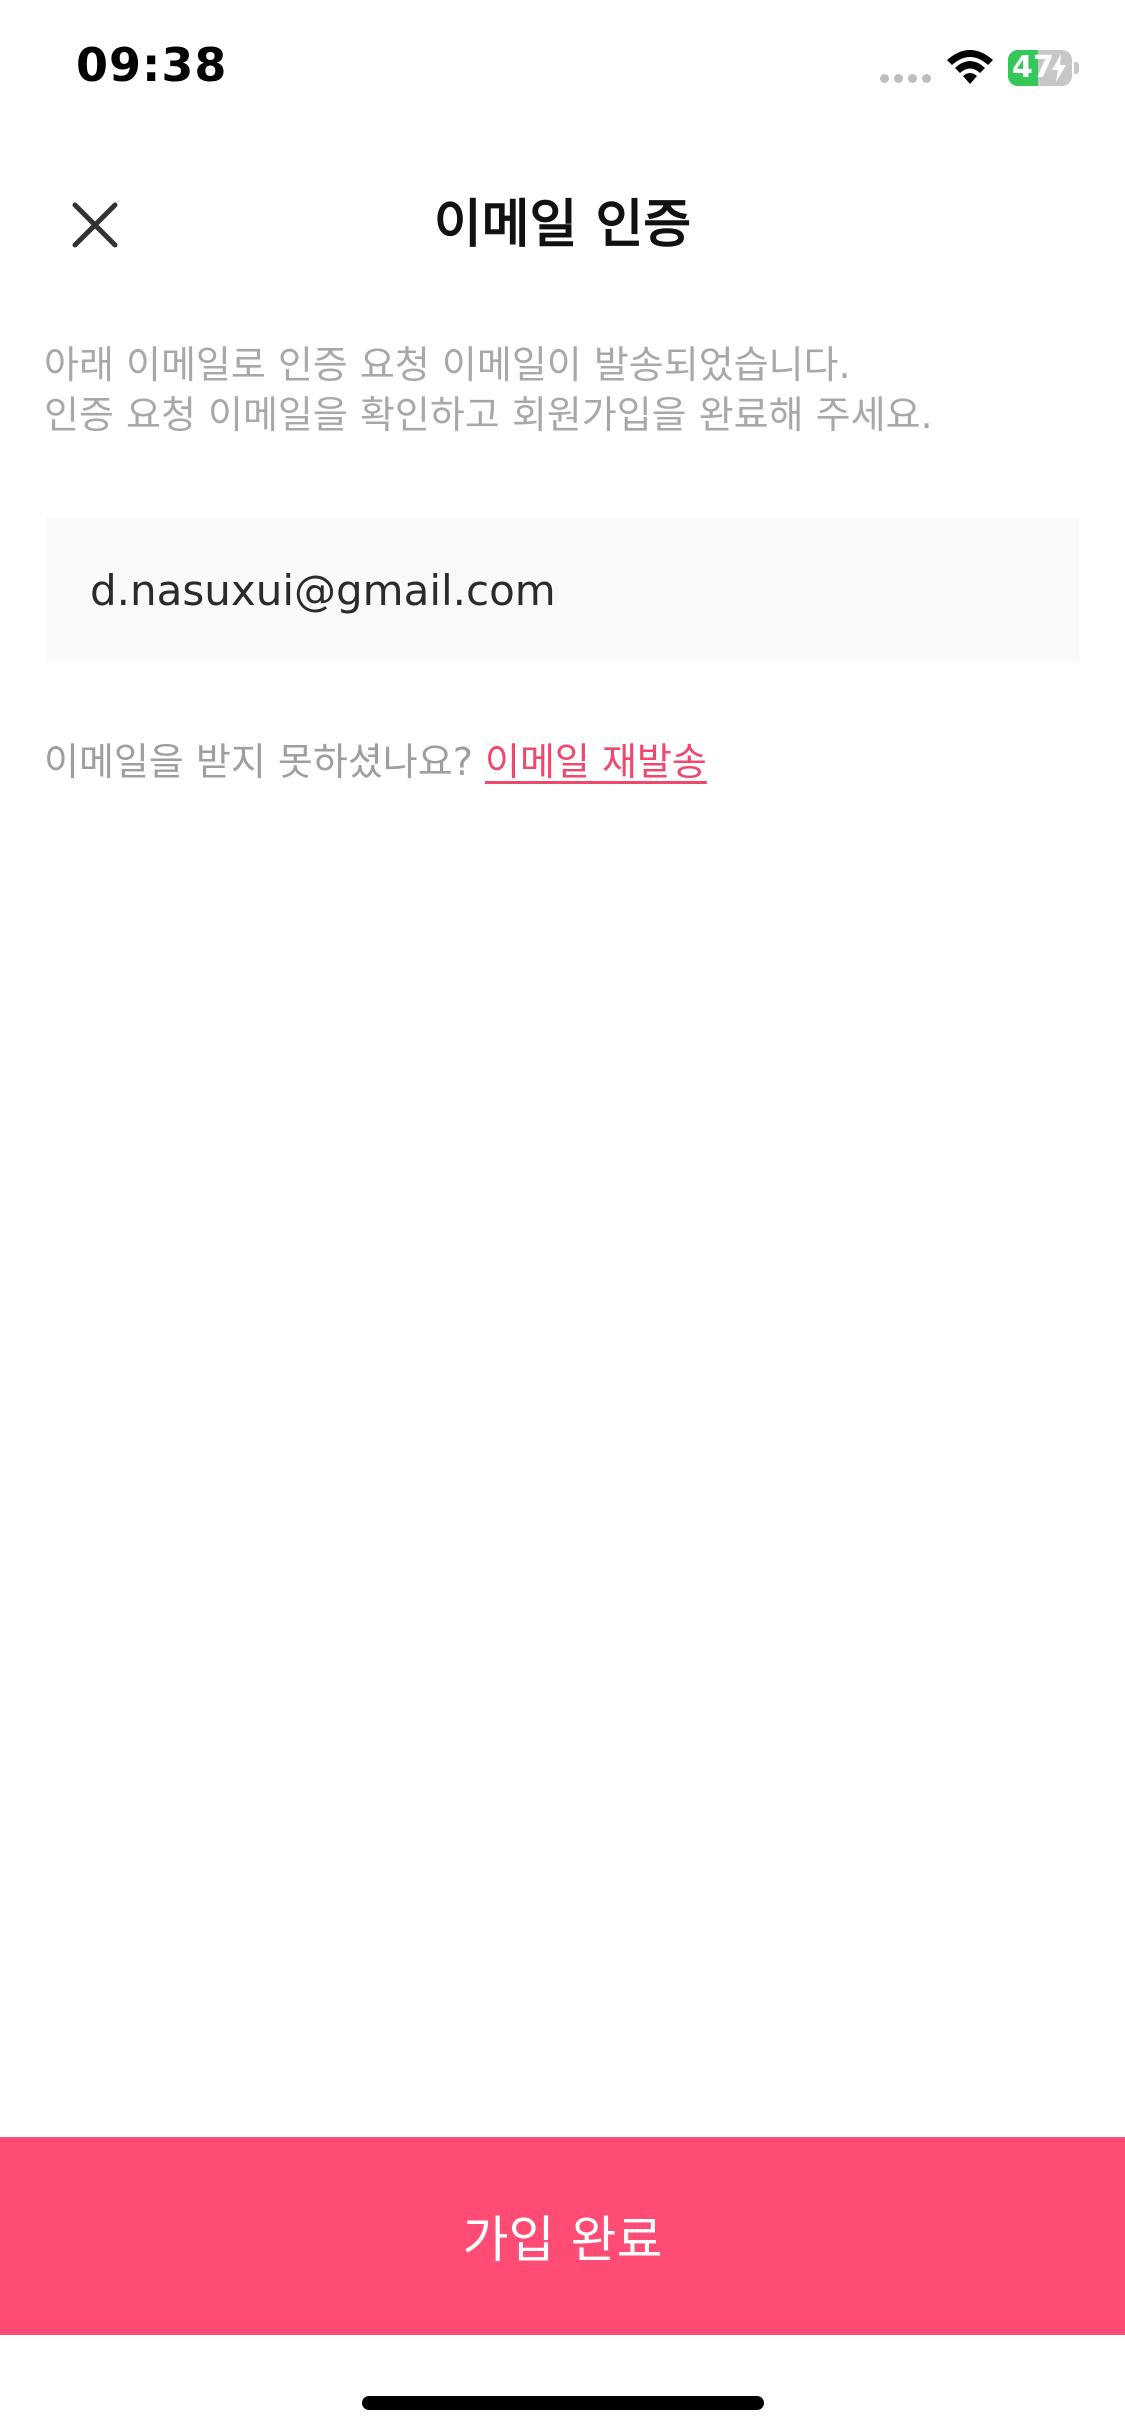 The height and width of the screenshot is (2436, 1125). I want to click on battery-body: 47, so click(1040, 68).